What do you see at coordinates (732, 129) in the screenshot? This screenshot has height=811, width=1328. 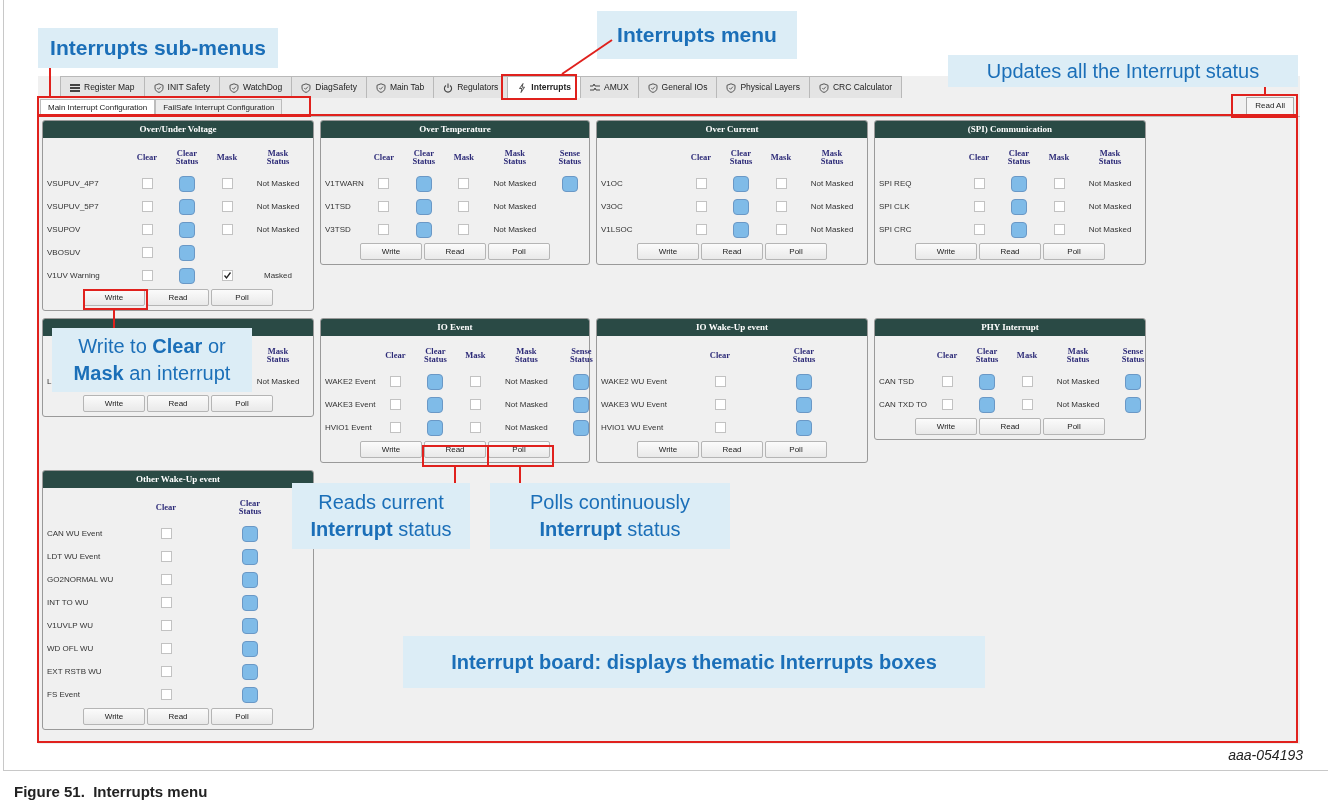 I see `panel-title: Over Current` at bounding box center [732, 129].